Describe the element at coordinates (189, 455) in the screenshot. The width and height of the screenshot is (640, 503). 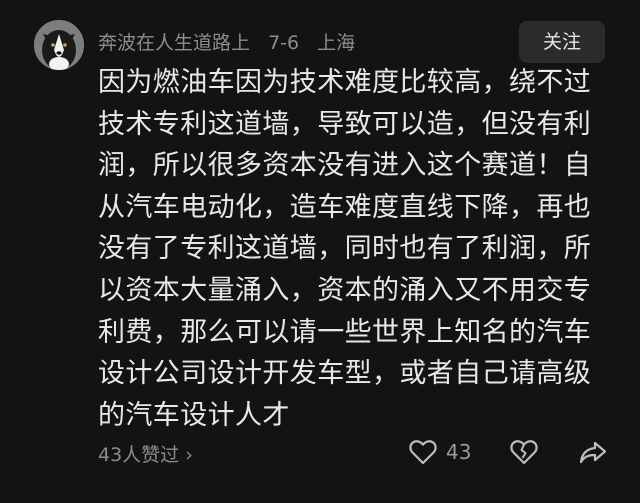
I see `chevron-right-icon: ›` at that location.